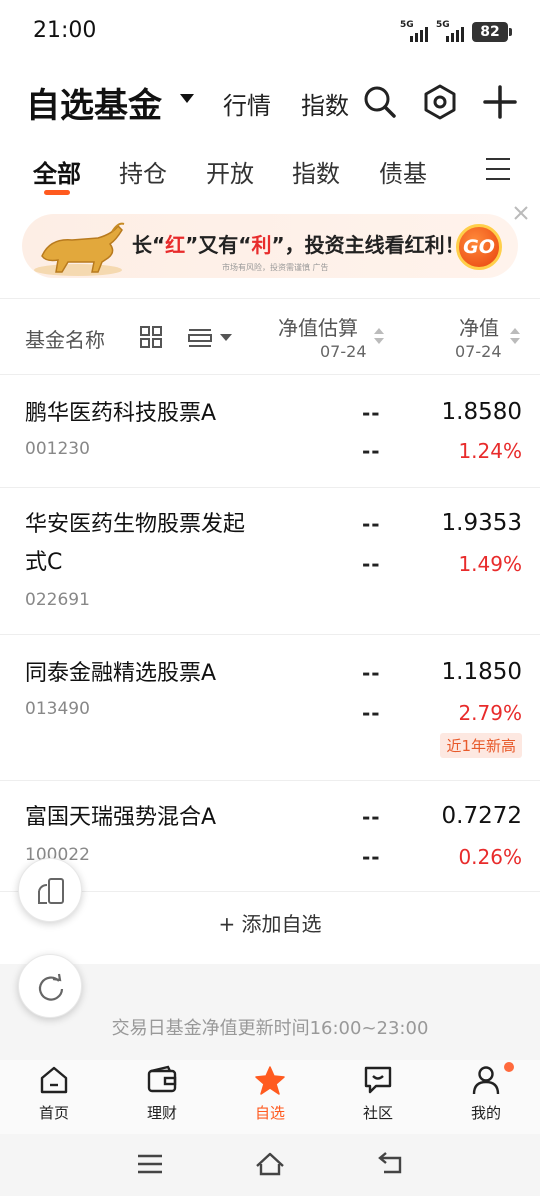 The height and width of the screenshot is (1196, 540). What do you see at coordinates (162, 1097) in the screenshot?
I see `nav-finance: 理财` at bounding box center [162, 1097].